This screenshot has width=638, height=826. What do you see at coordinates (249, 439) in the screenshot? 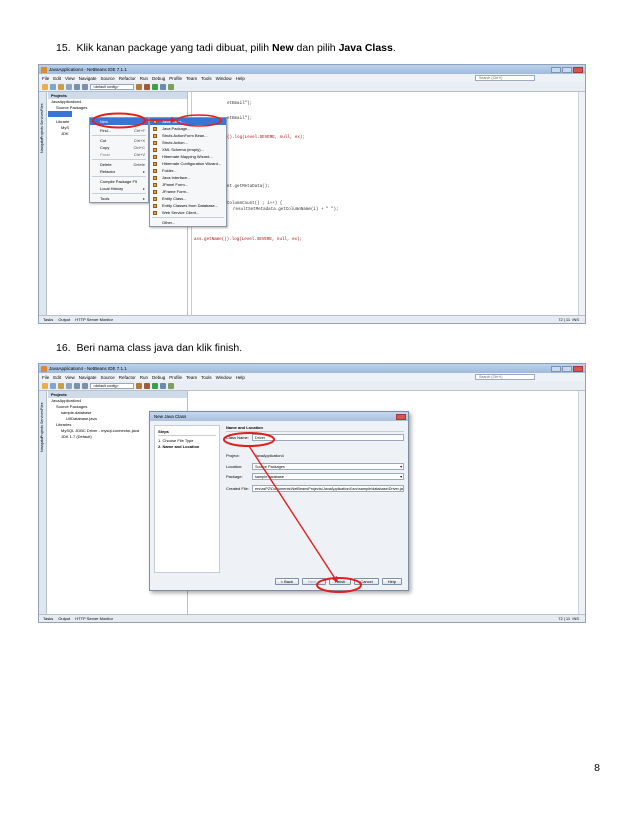
I see `highlight-class-name-circle` at bounding box center [249, 439].